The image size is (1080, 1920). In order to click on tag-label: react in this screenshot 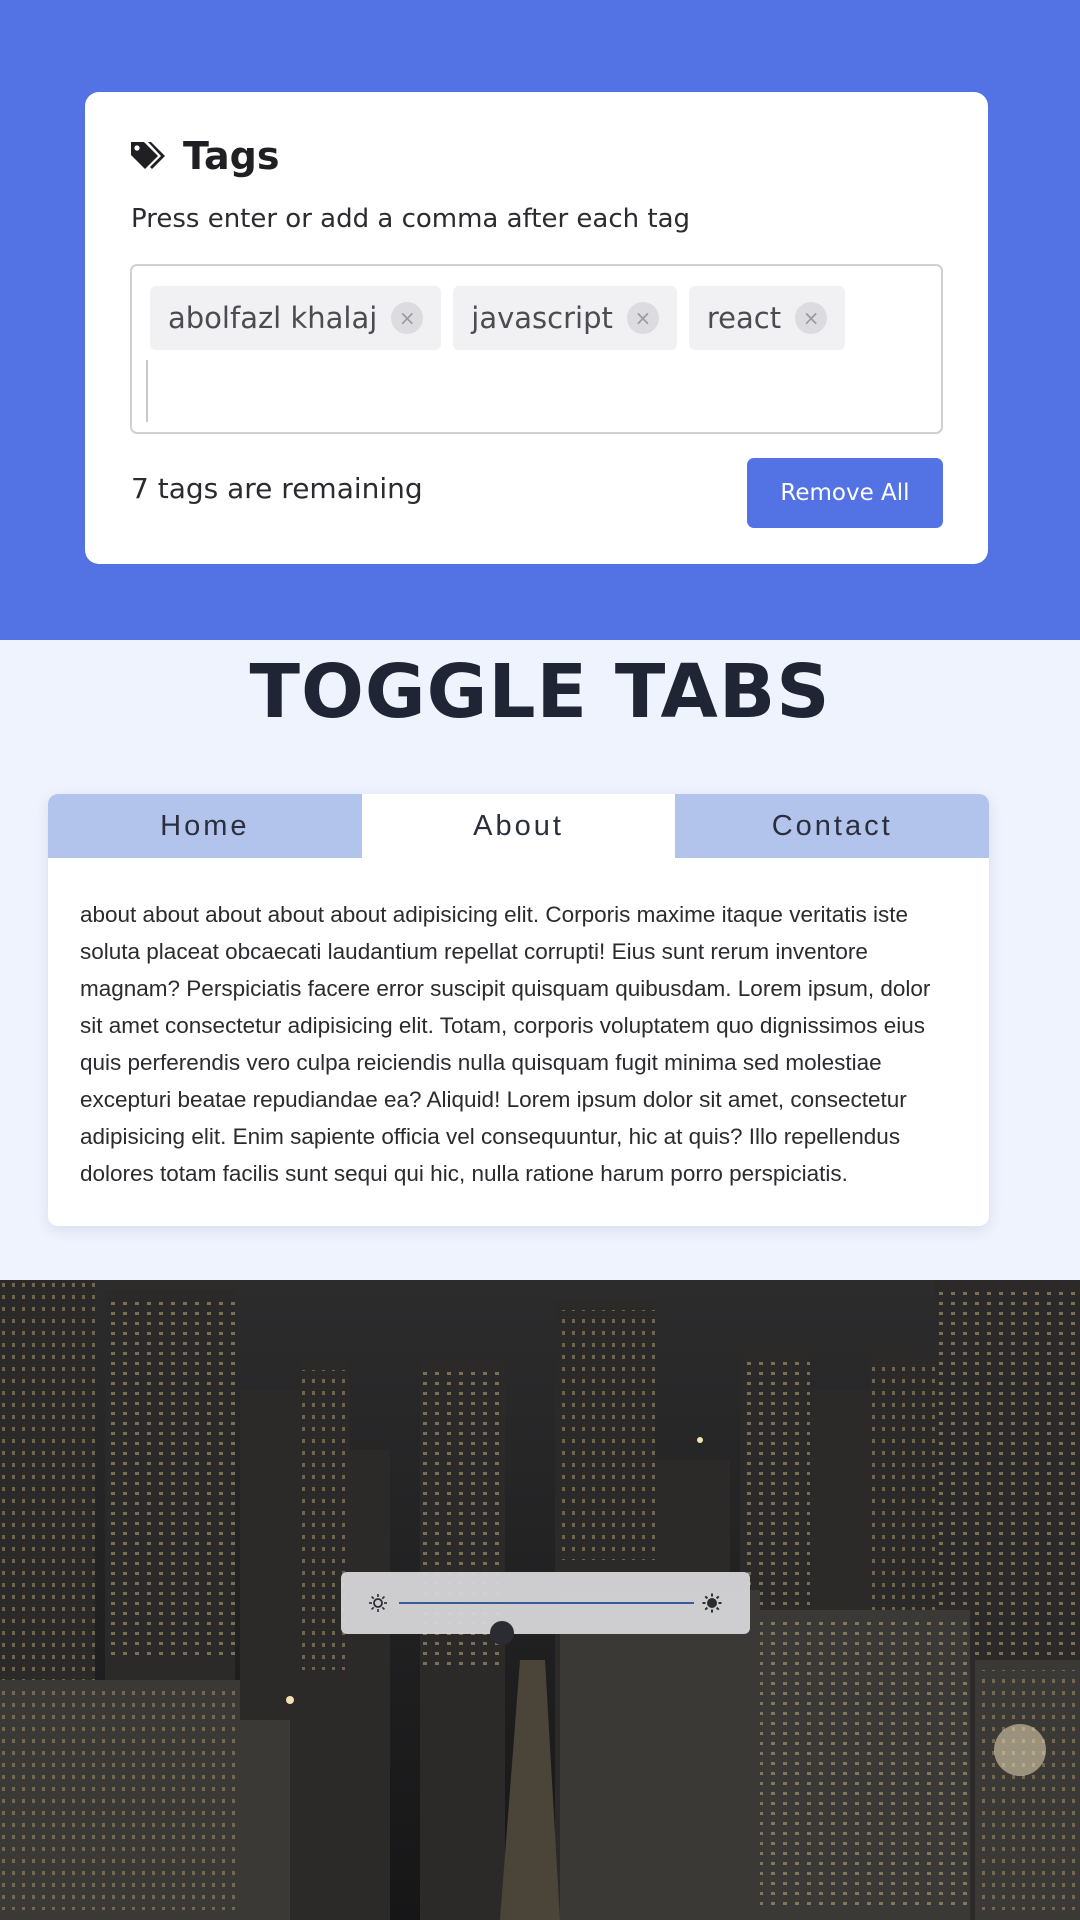, I will do `click(744, 318)`.